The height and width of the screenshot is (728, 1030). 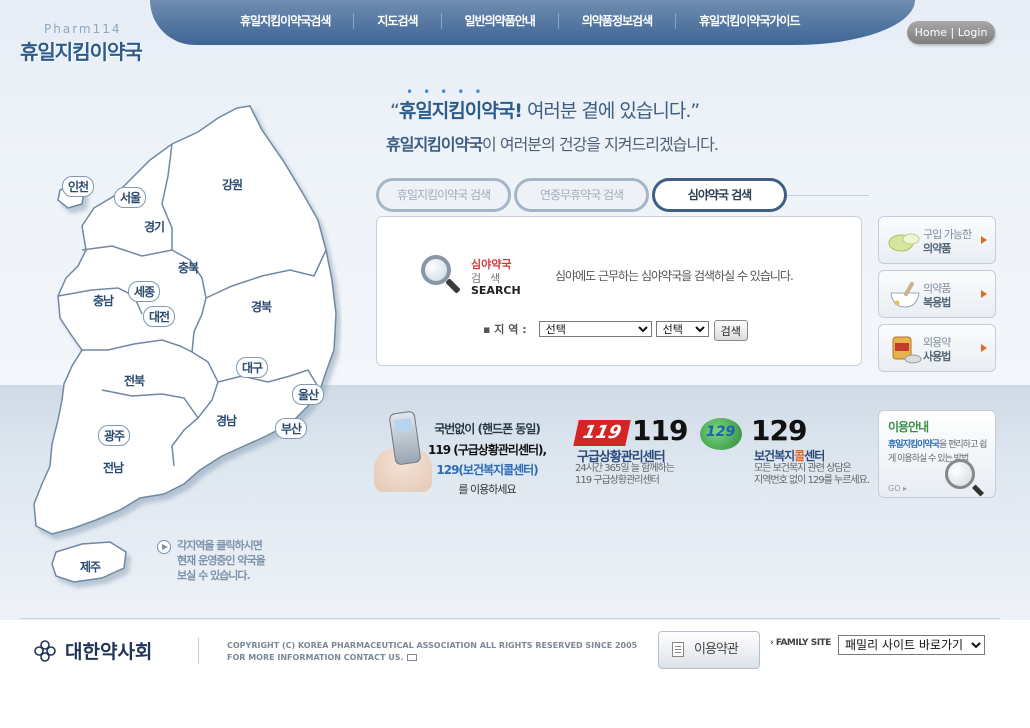 What do you see at coordinates (109, 652) in the screenshot?
I see `kpa-name: 대한약사회` at bounding box center [109, 652].